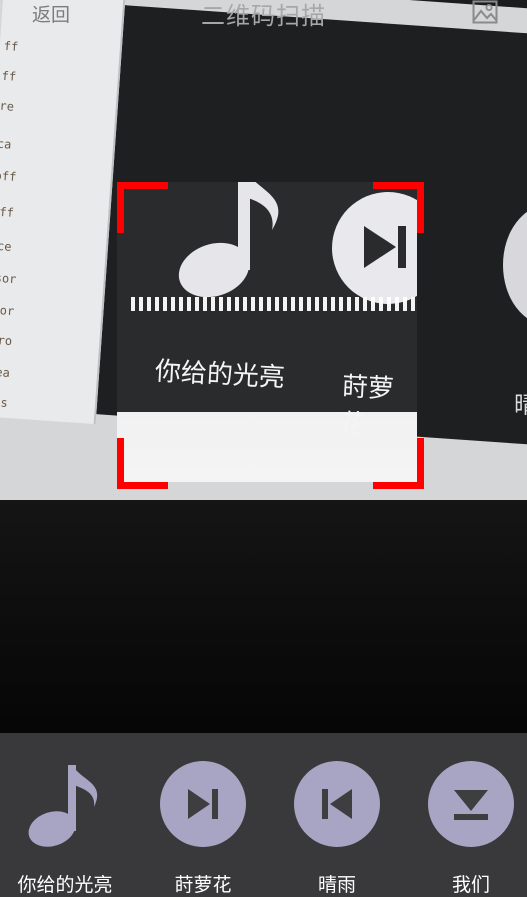 The image size is (527, 897). I want to click on eject-down-icon, so click(471, 805).